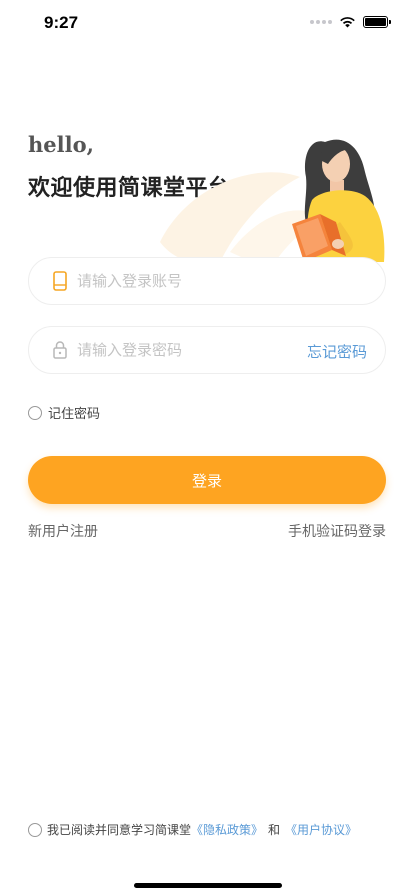  Describe the element at coordinates (337, 351) in the screenshot. I see `forgot-password-link: 忘记密码` at that location.